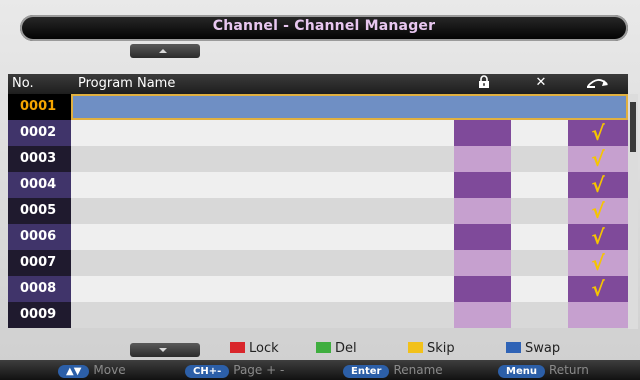 The height and width of the screenshot is (380, 640). Describe the element at coordinates (39, 133) in the screenshot. I see `channel-number: 0002` at that location.